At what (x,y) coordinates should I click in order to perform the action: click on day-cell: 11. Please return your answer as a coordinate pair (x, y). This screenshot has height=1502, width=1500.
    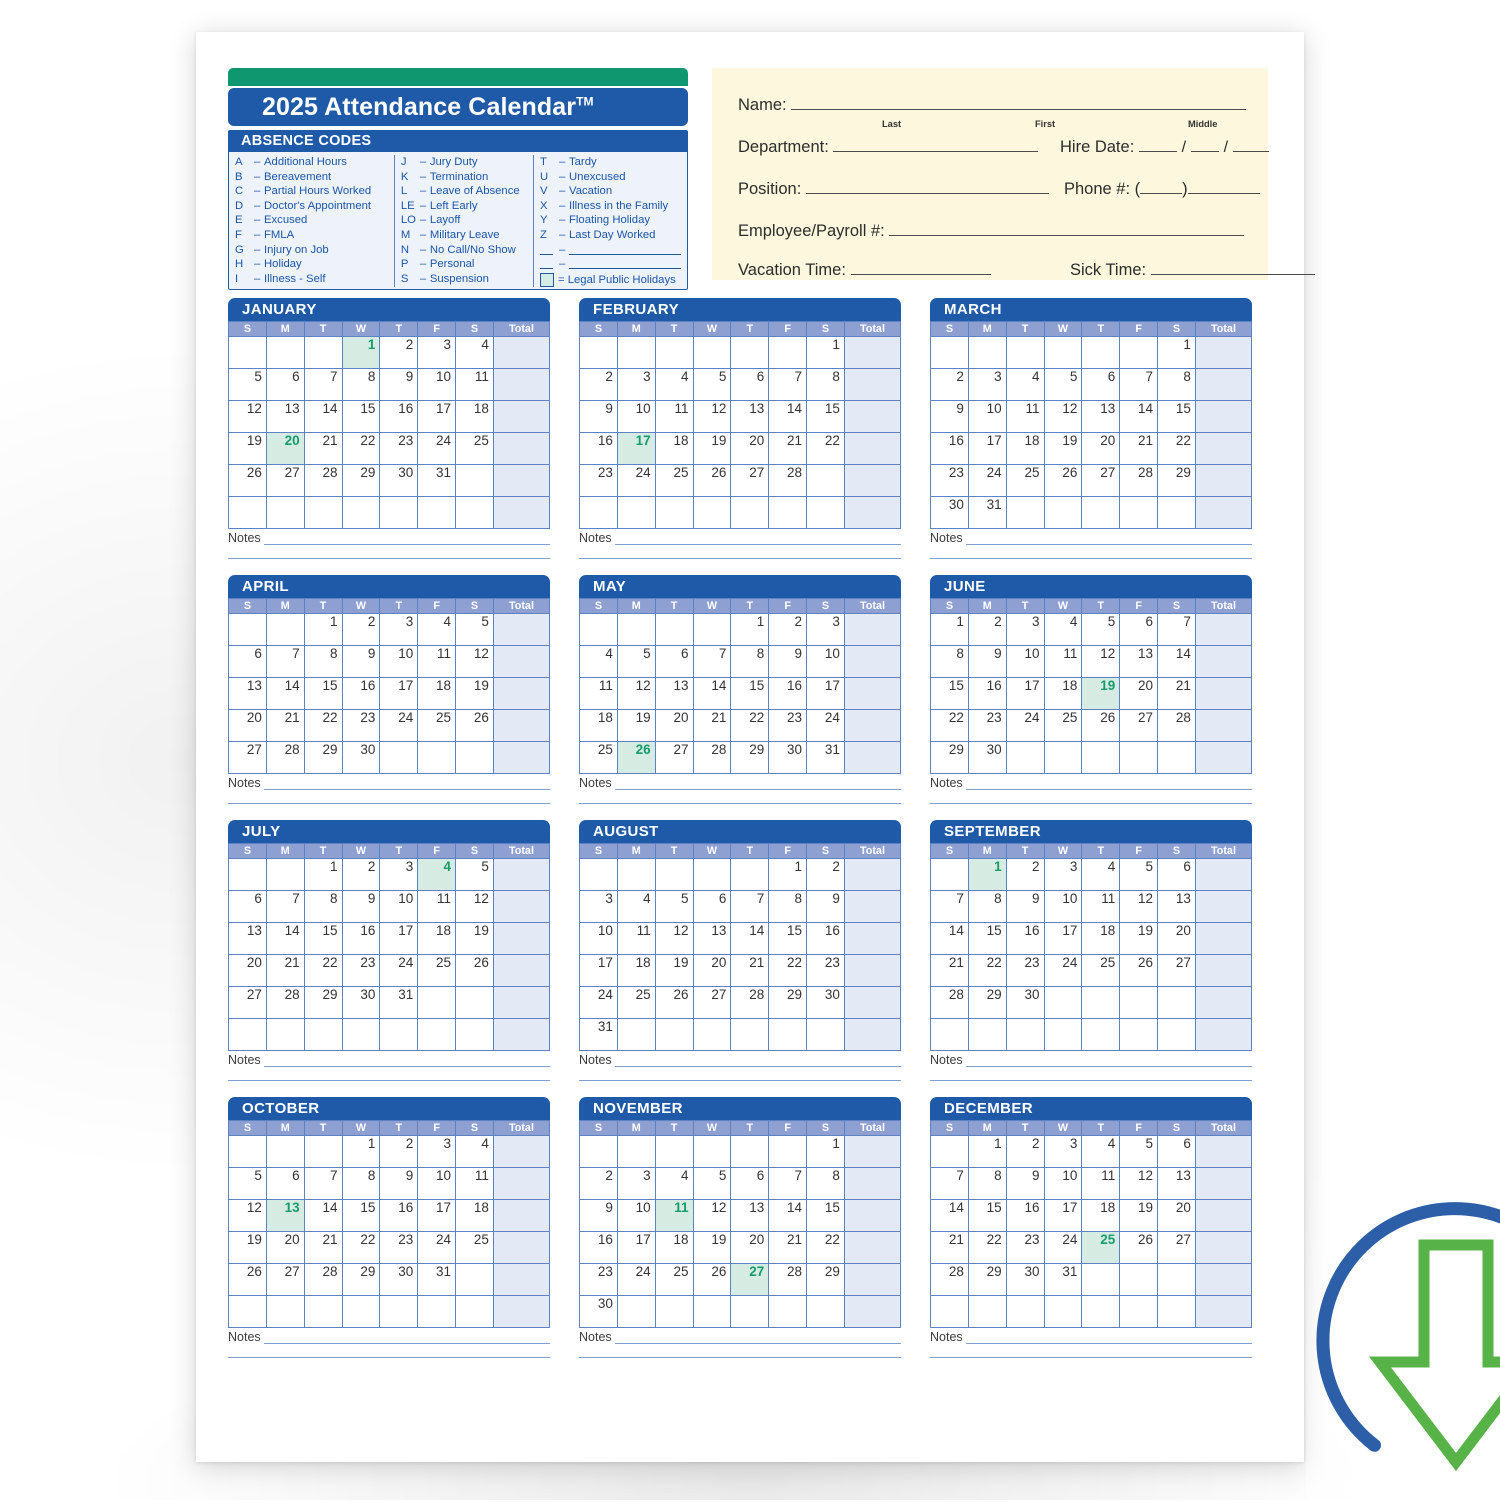
    Looking at the image, I should click on (474, 384).